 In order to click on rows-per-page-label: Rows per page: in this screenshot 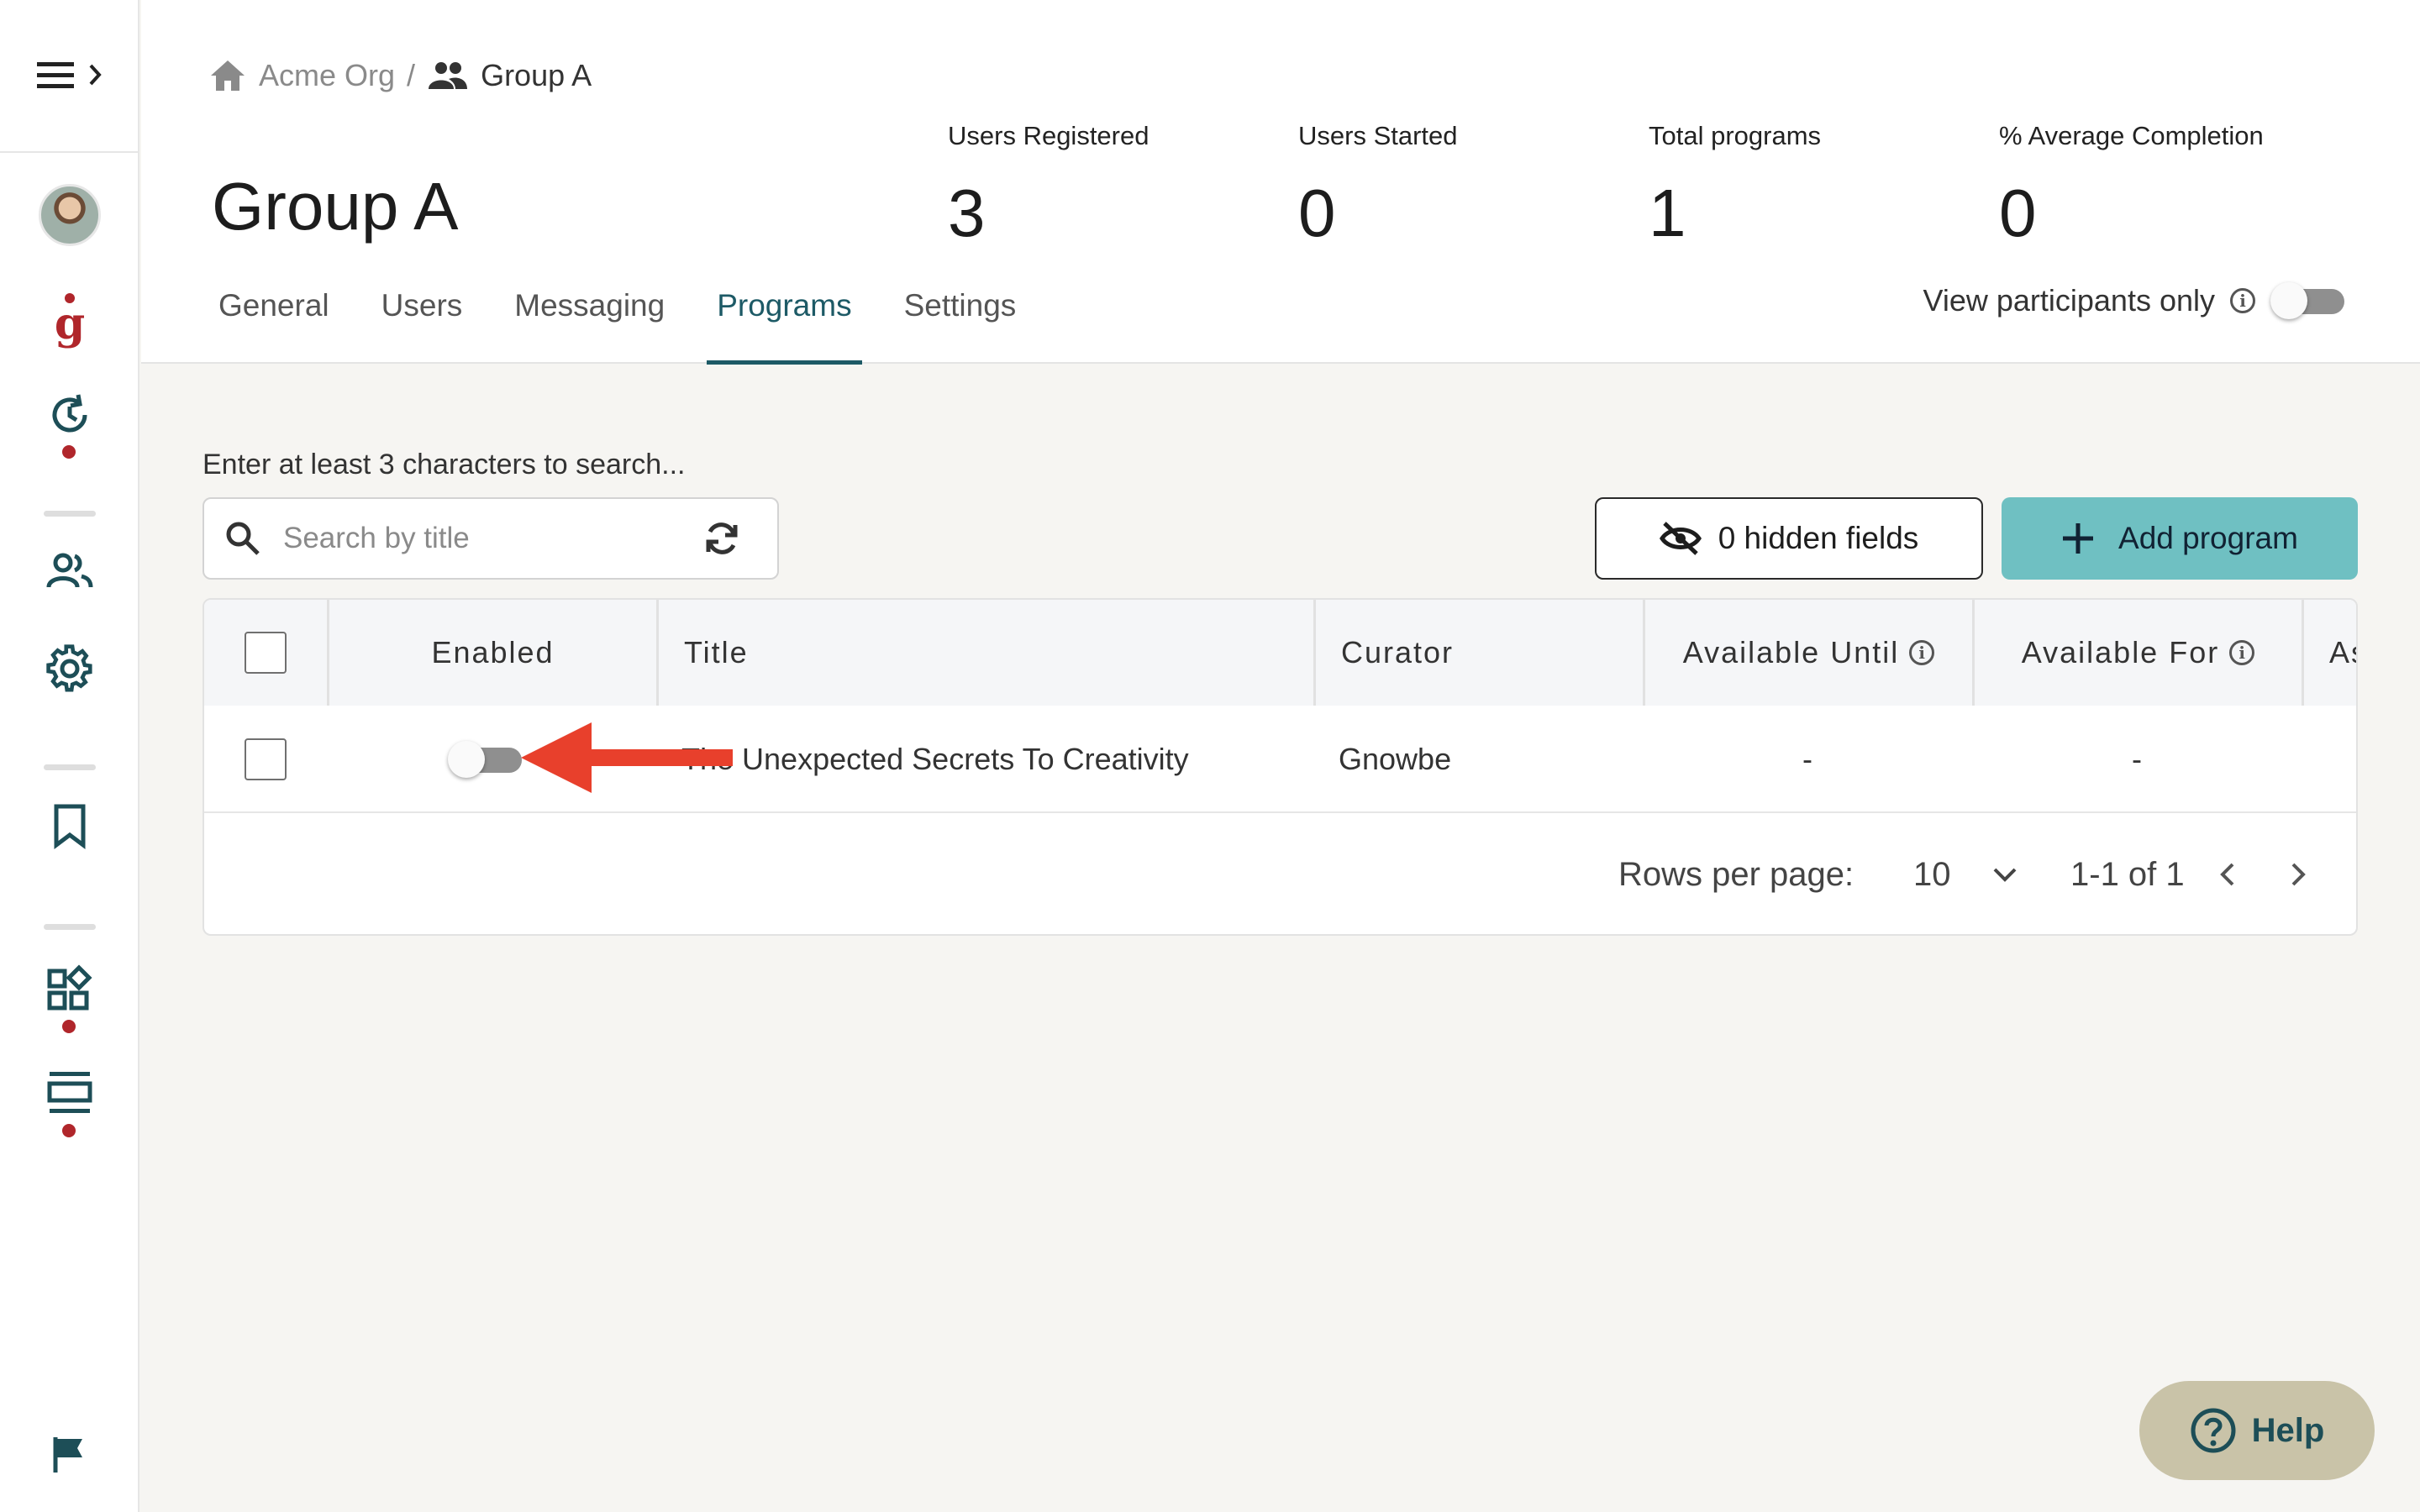, I will do `click(1736, 874)`.